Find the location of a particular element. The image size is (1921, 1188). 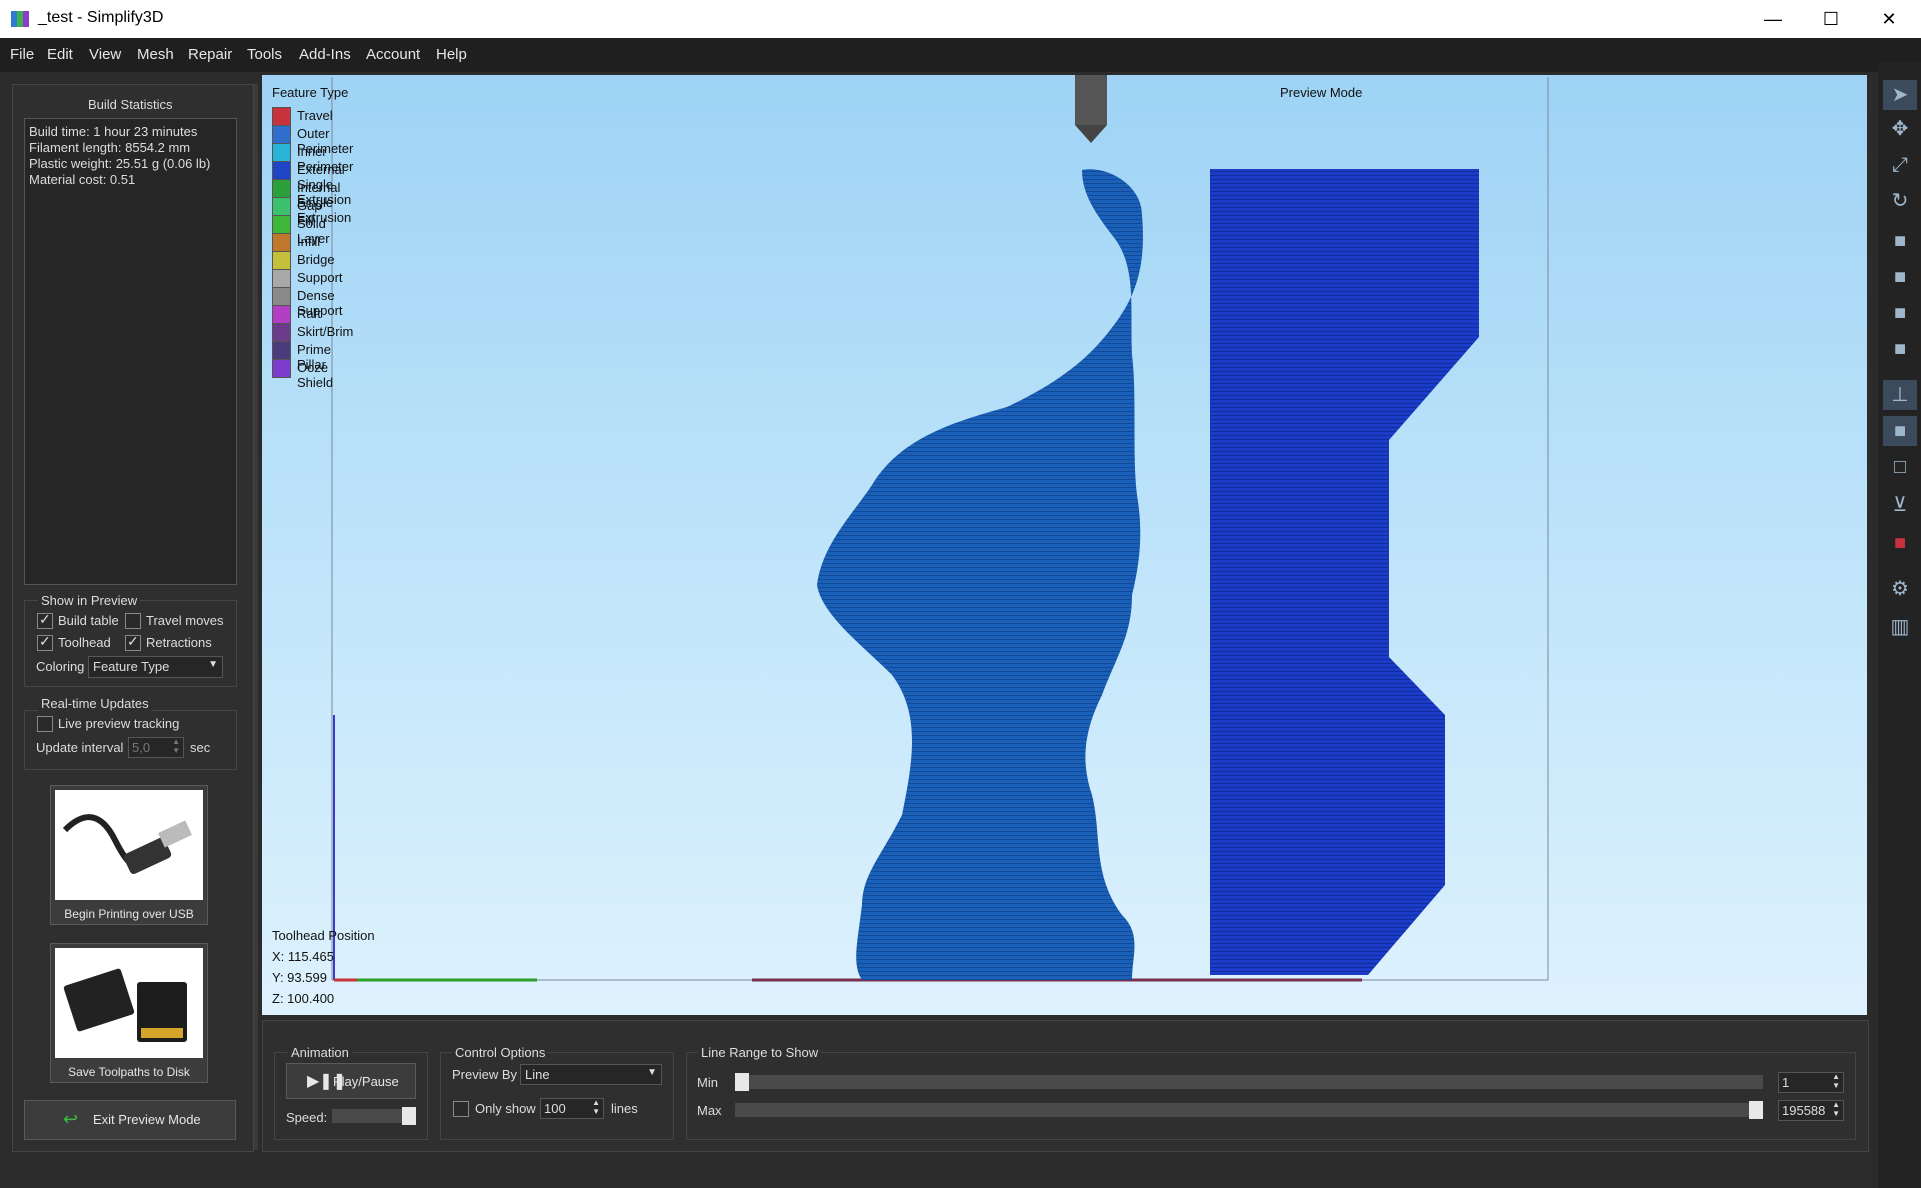

preview-cube-icon: ■ is located at coordinates (1900, 543).